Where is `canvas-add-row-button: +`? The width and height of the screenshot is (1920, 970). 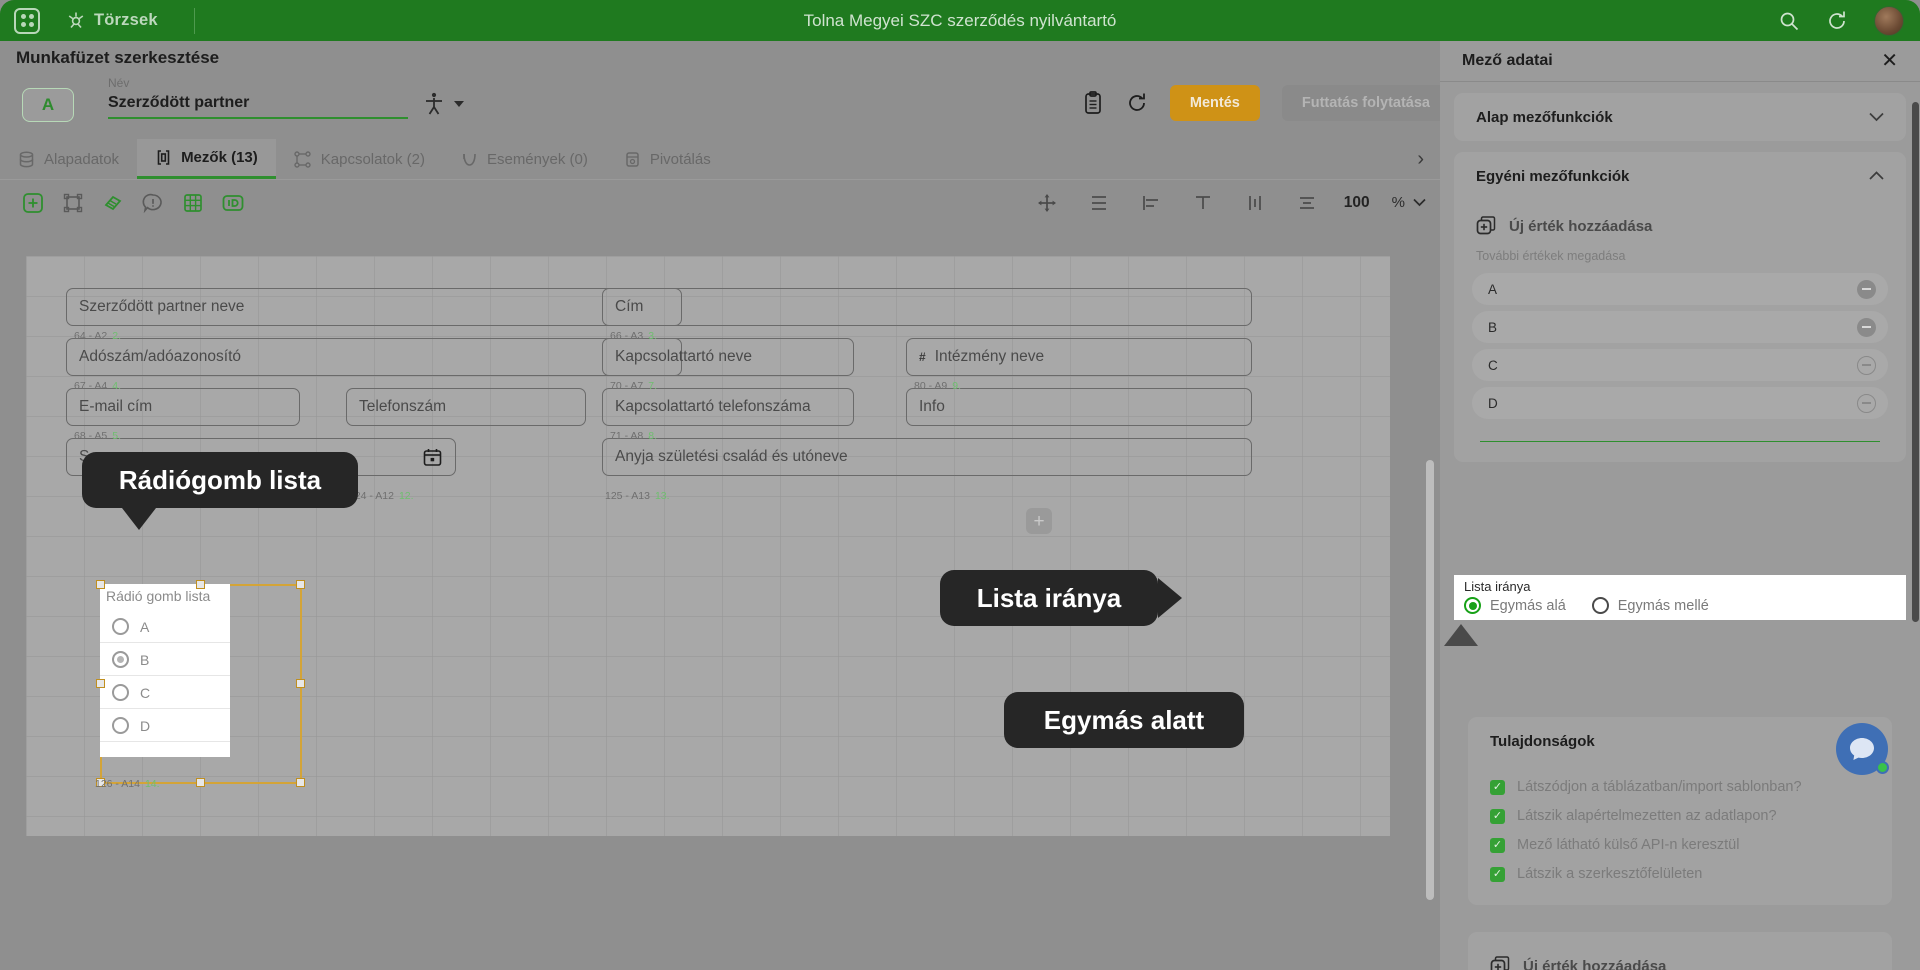
canvas-add-row-button: + is located at coordinates (1039, 521).